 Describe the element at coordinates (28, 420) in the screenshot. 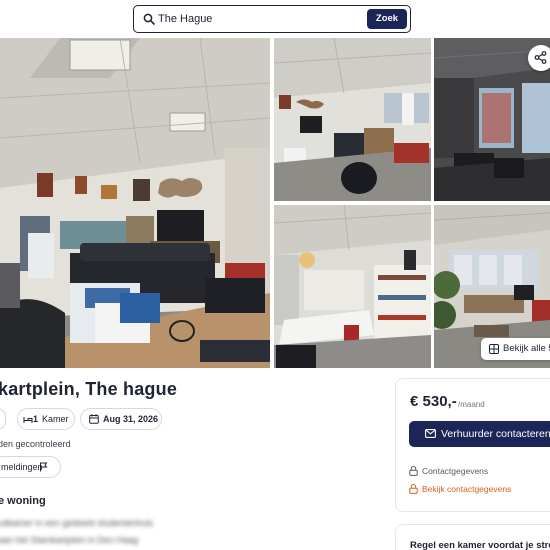

I see `bed-icon` at that location.